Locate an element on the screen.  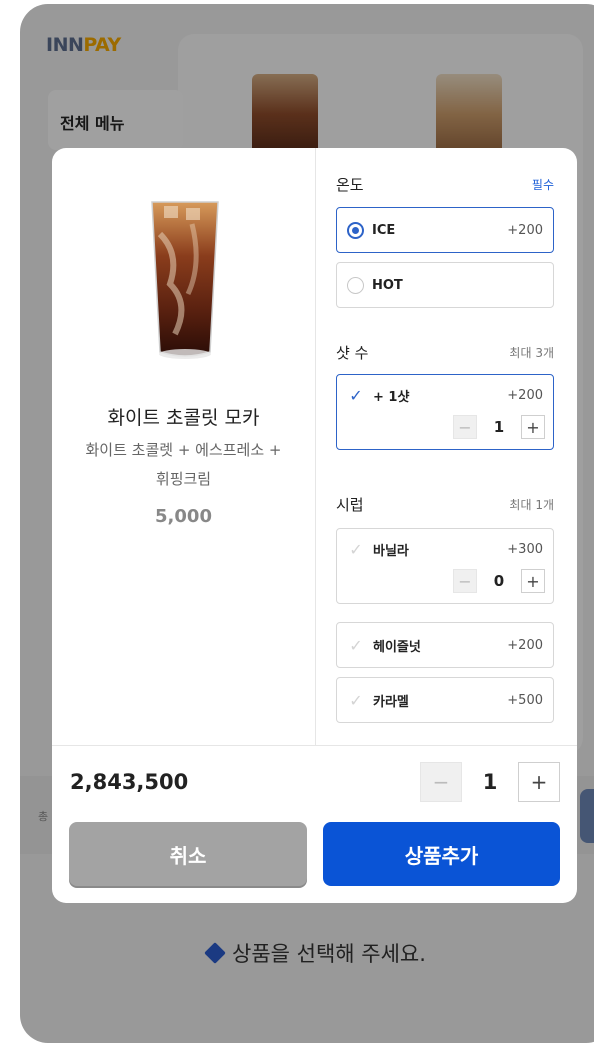
radio-icon is located at coordinates (355, 285).